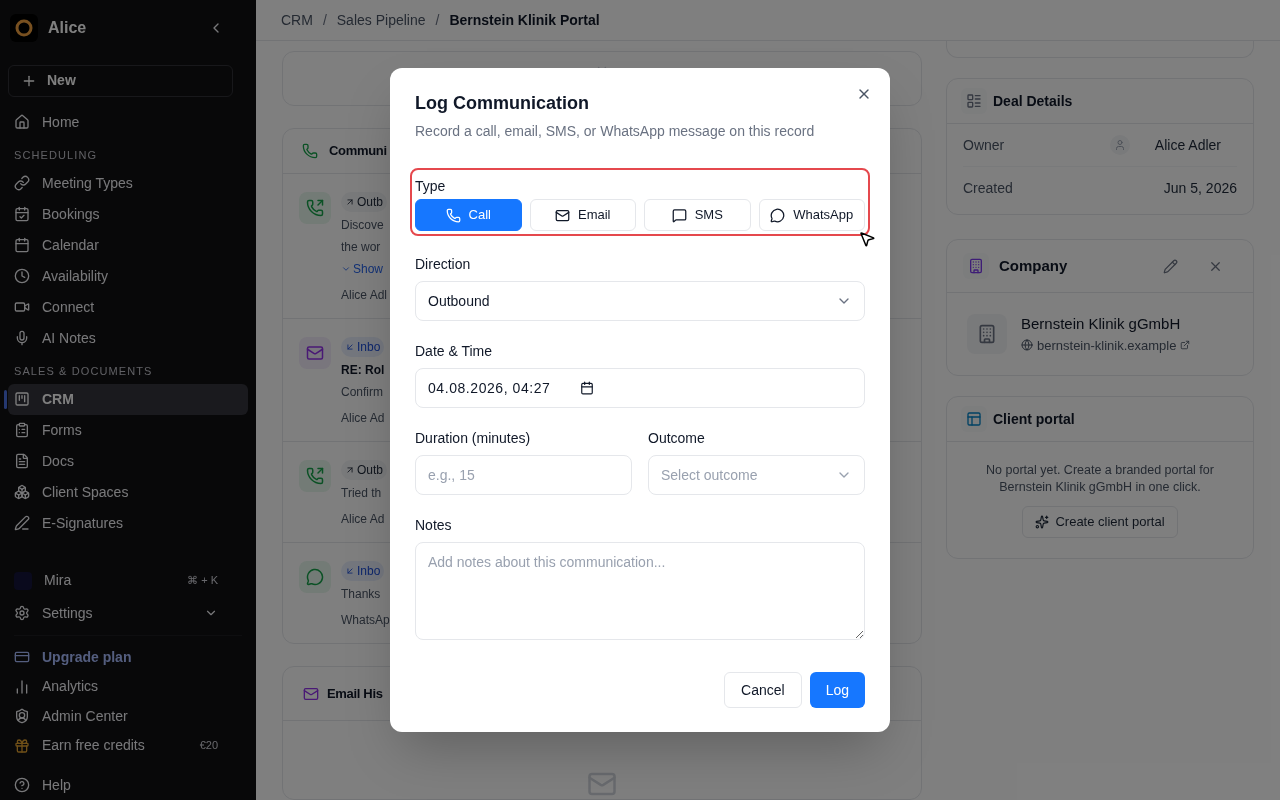 Image resolution: width=1280 pixels, height=800 pixels. Describe the element at coordinates (22, 716) in the screenshot. I see `shield-user-icon` at that location.